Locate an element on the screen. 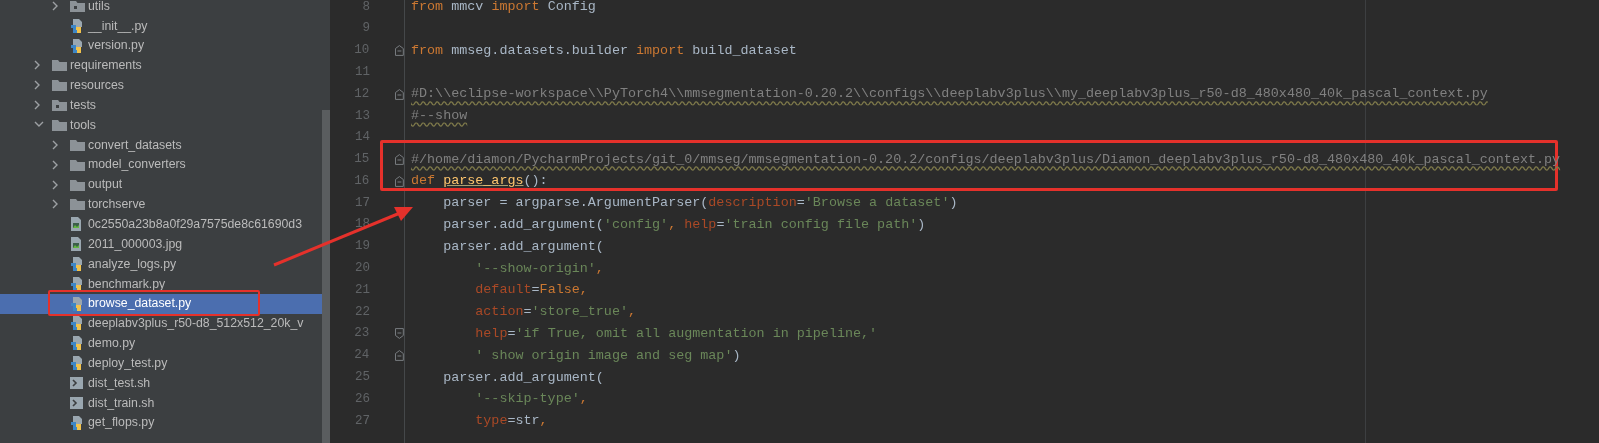  line-number: 9 is located at coordinates (365, 29).